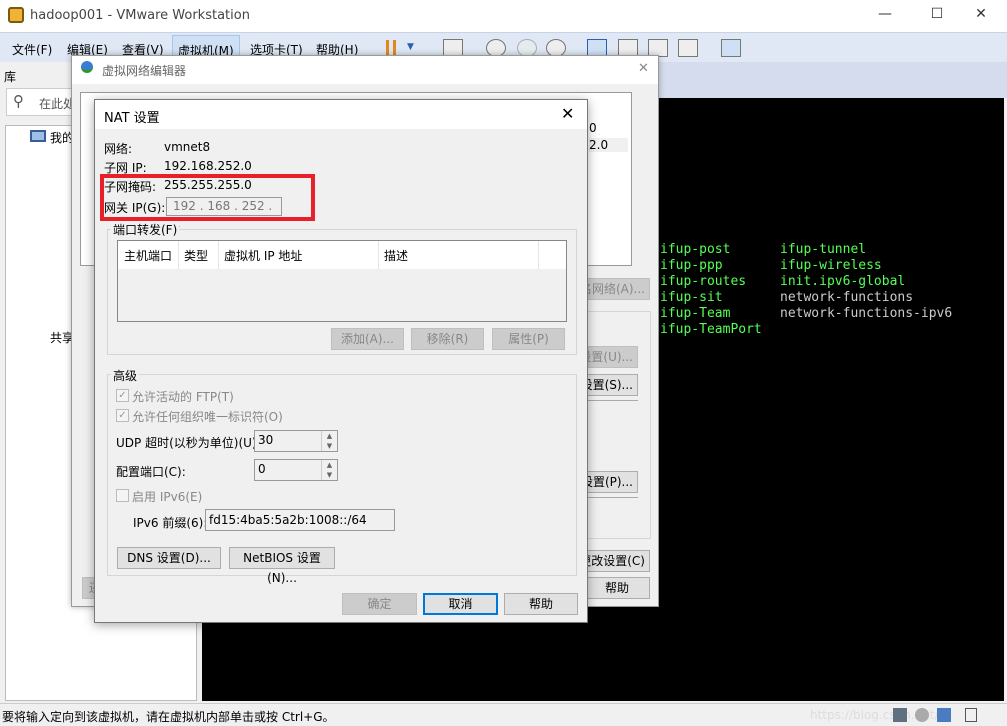  Describe the element at coordinates (831, 265) in the screenshot. I see `terminal-line: ifup-wireless` at that location.